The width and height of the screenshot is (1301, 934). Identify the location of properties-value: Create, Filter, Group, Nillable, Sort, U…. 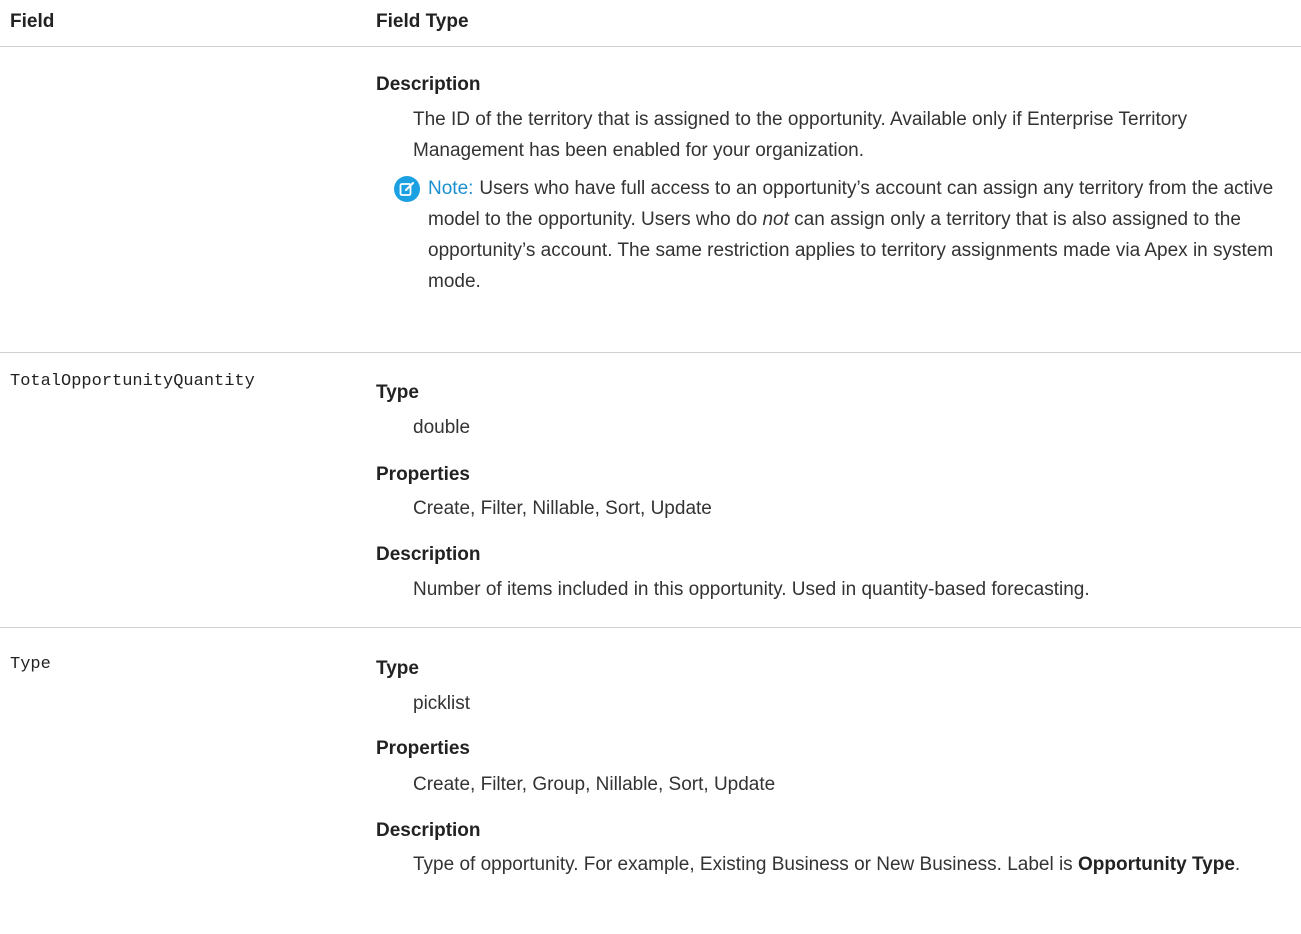
(594, 784).